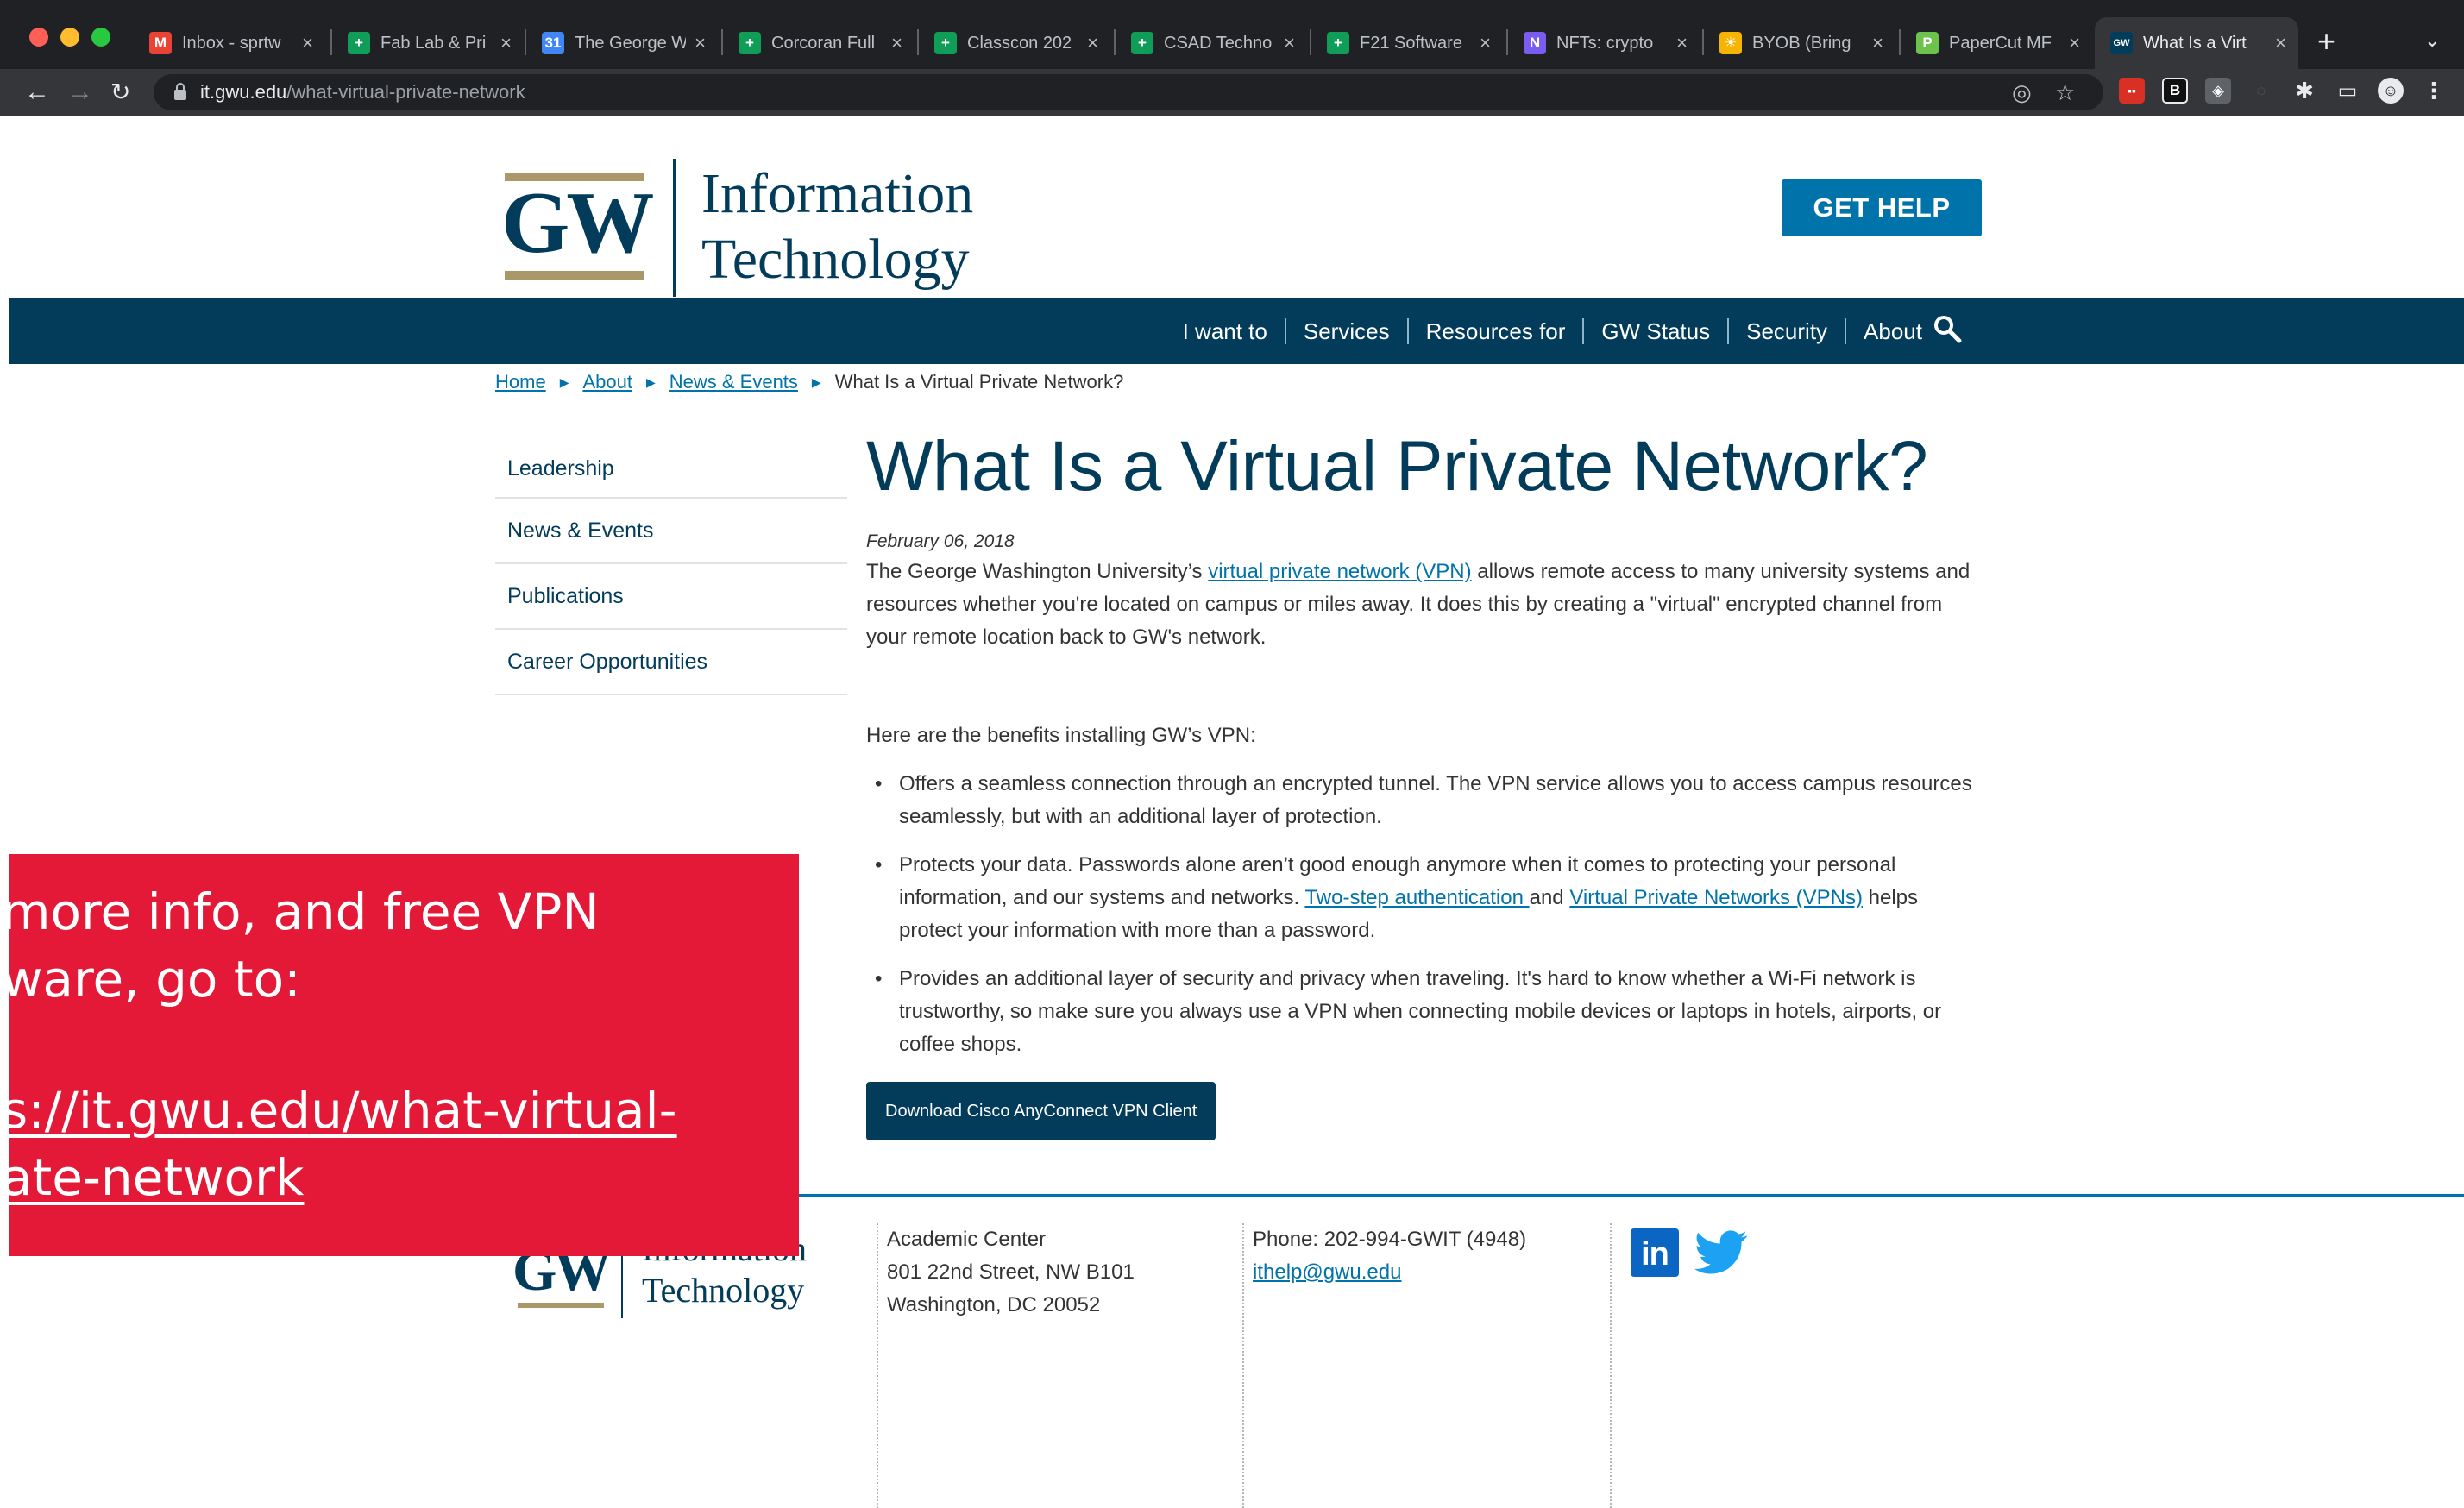  Describe the element at coordinates (575, 275) in the screenshot. I see `logo-bottom-bar` at that location.